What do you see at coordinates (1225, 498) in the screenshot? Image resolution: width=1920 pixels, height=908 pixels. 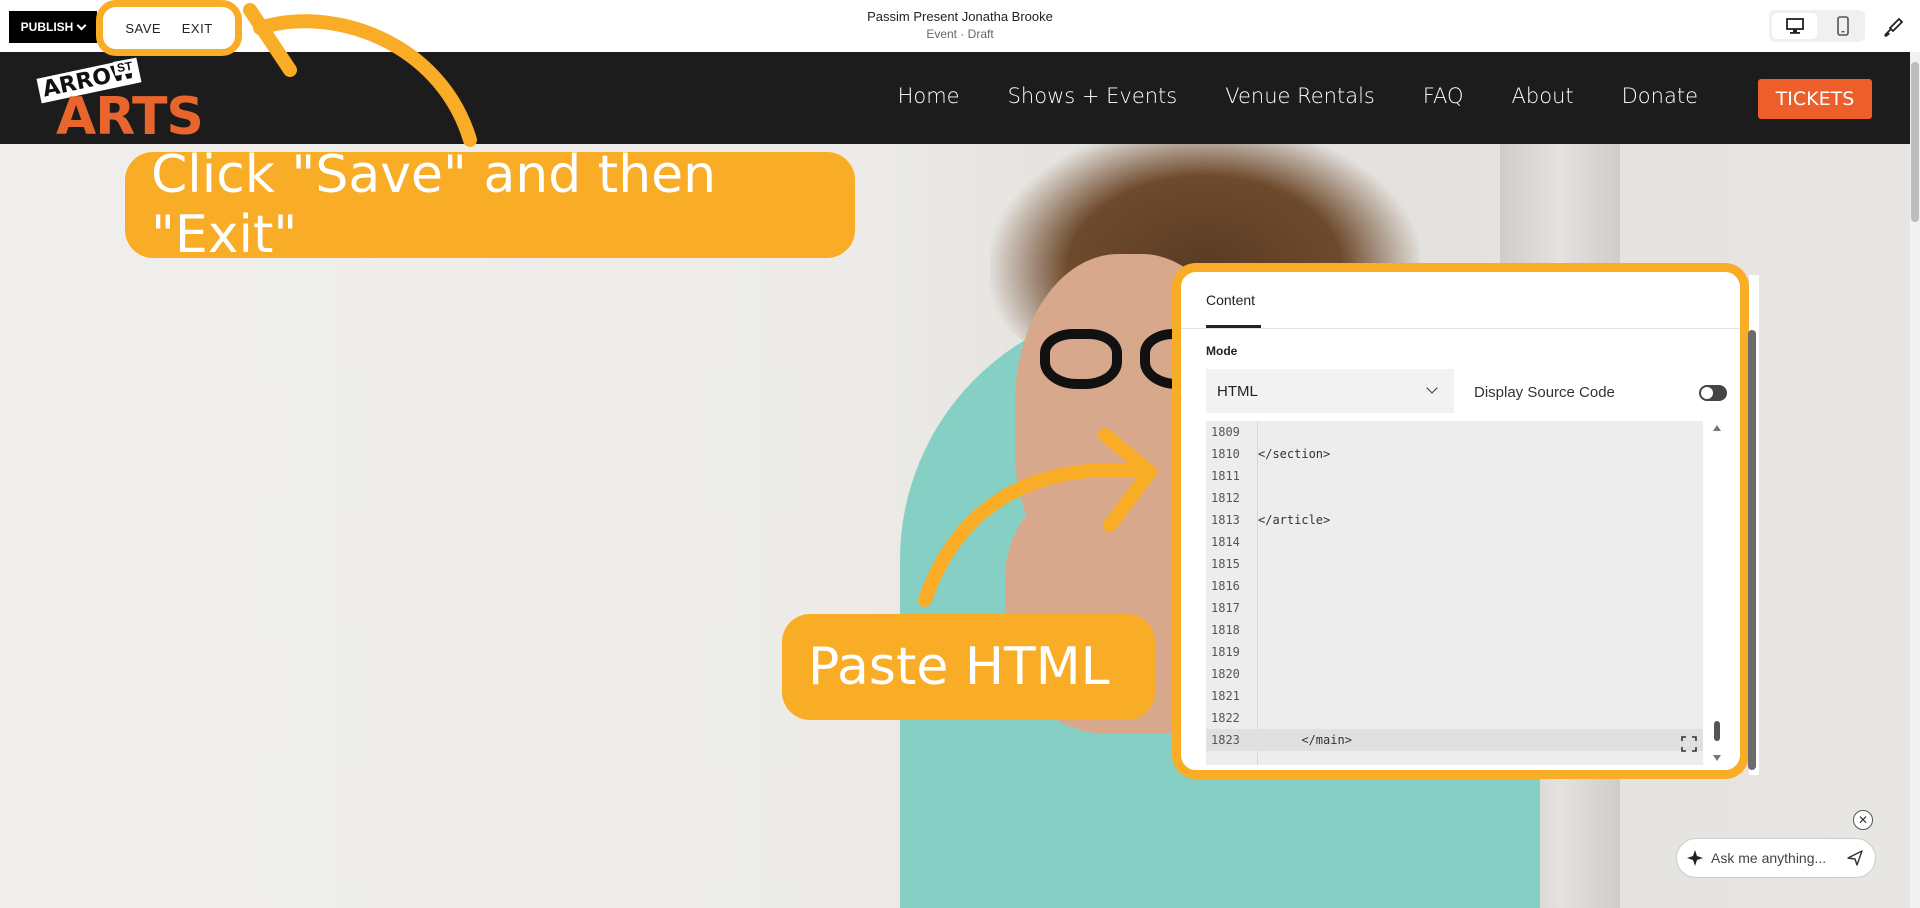 I see `line-number: 1812` at bounding box center [1225, 498].